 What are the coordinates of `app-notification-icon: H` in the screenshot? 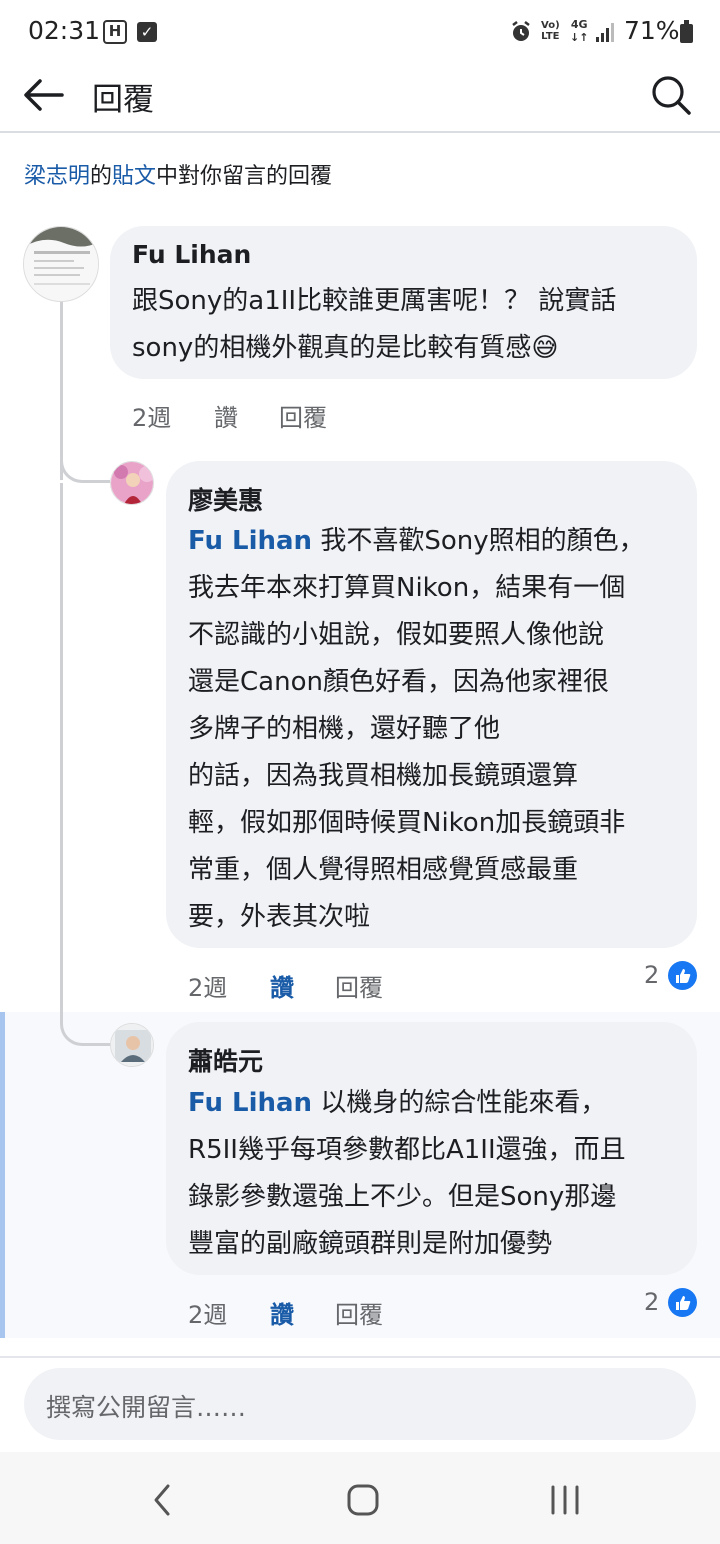 It's located at (115, 32).